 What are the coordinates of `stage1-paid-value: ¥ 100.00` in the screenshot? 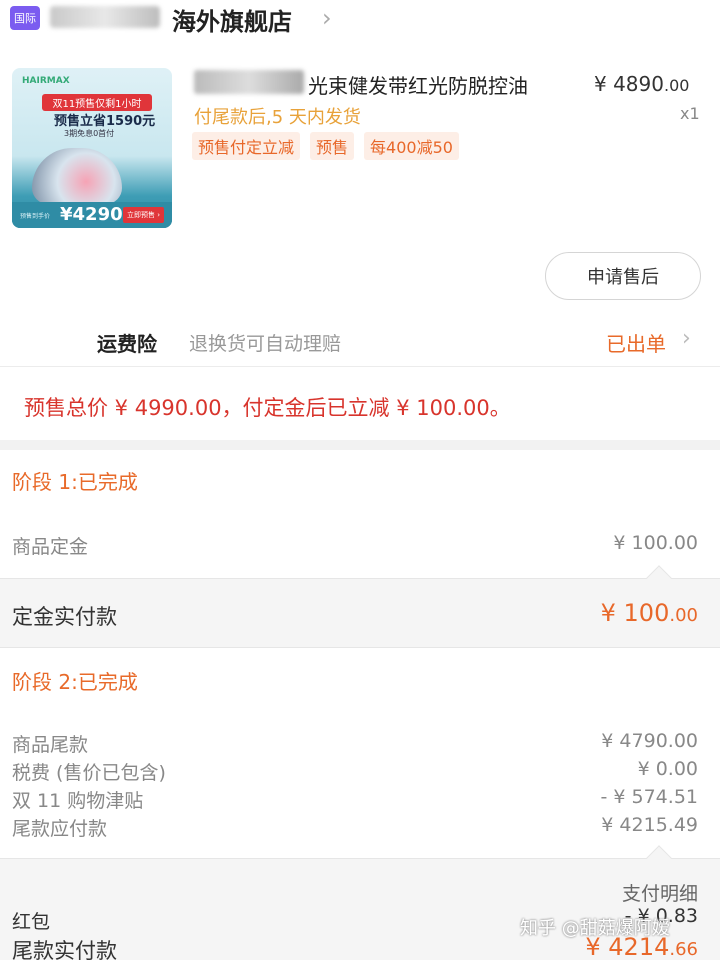 It's located at (649, 613).